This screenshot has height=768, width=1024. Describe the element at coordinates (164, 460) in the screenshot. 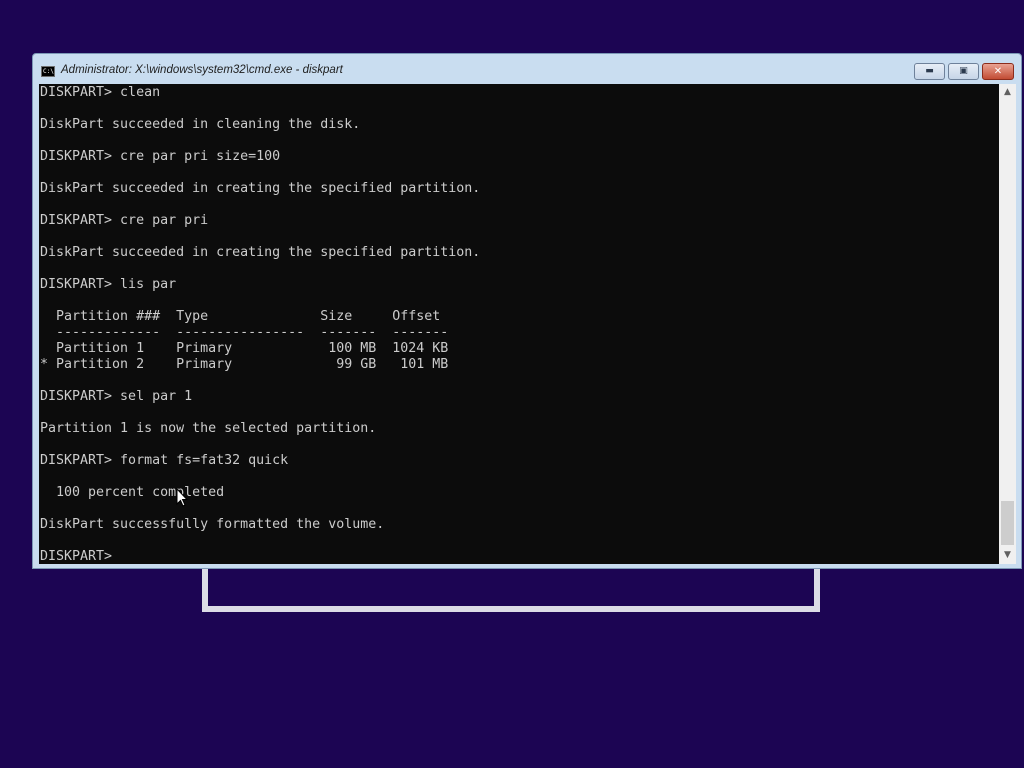

I see `console-line: DISKPART> format fs=fat32 quick` at that location.